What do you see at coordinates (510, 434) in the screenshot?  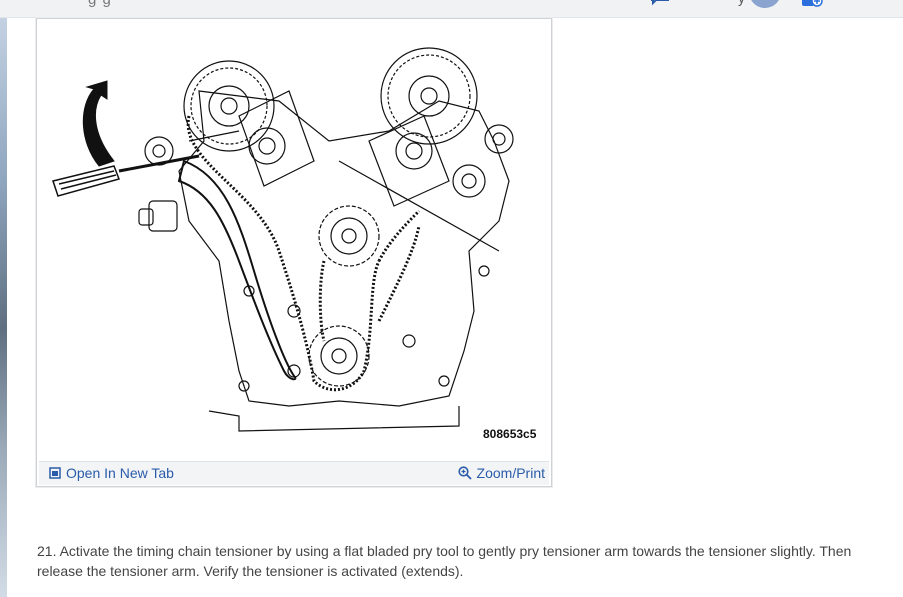 I see `figure-reference-code: 808653c5` at bounding box center [510, 434].